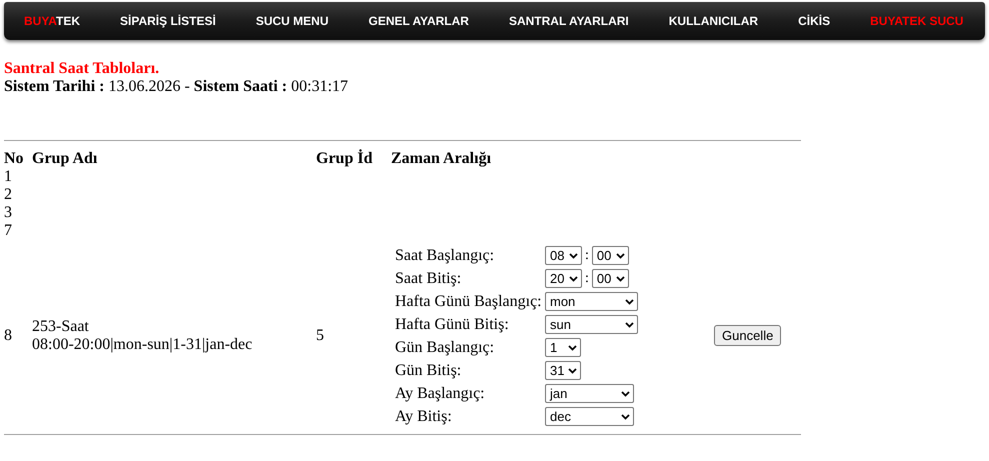 Image resolution: width=989 pixels, height=461 pixels. I want to click on nav-link: GENEL AYARLAR, so click(418, 21).